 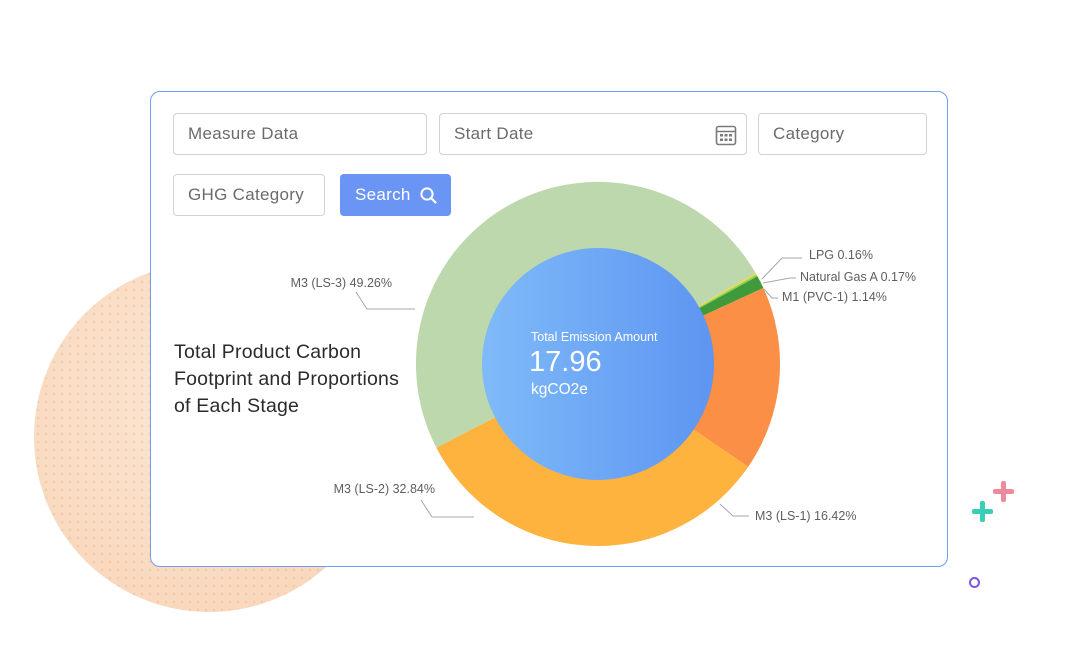 I want to click on slice-label-m3-ls-1: M3 (LS-1) 16.42%, so click(x=805, y=516).